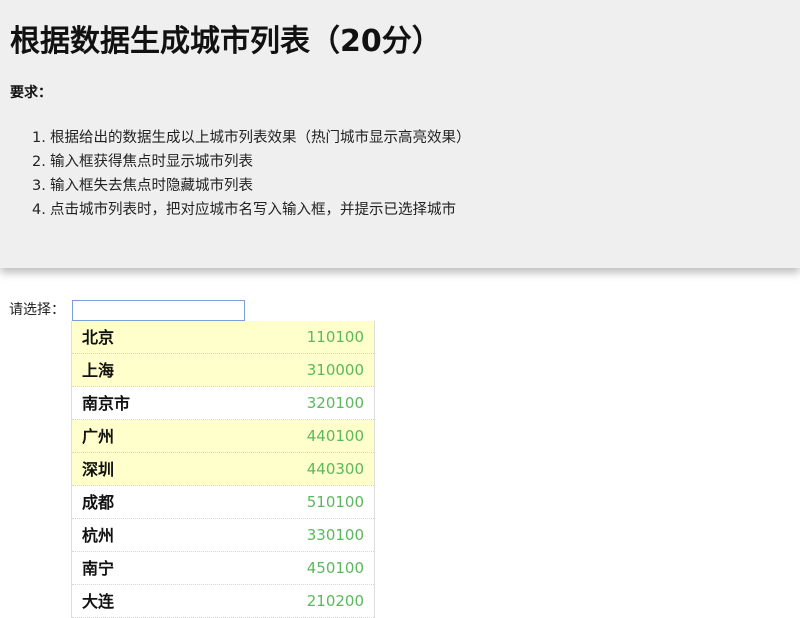  I want to click on requirements-heading: 要求：, so click(31, 93).